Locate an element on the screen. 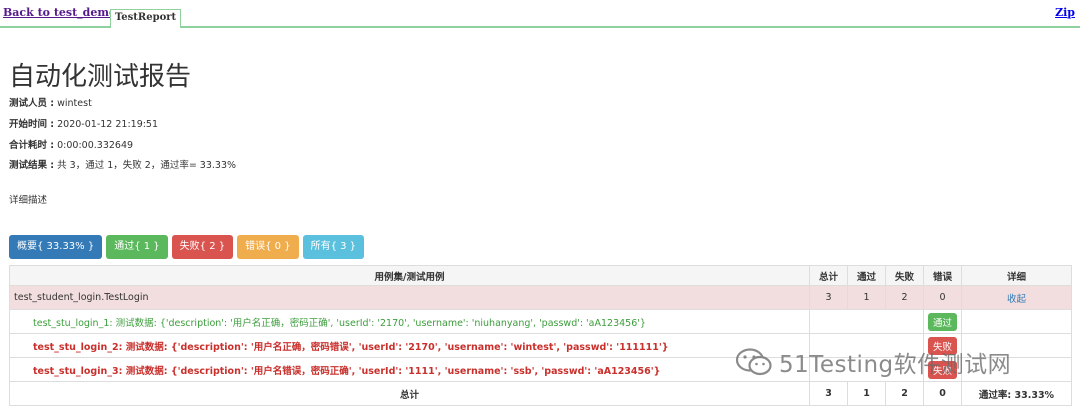 The height and width of the screenshot is (415, 1080). tester-info: 测试人员 : wintest is located at coordinates (50, 102).